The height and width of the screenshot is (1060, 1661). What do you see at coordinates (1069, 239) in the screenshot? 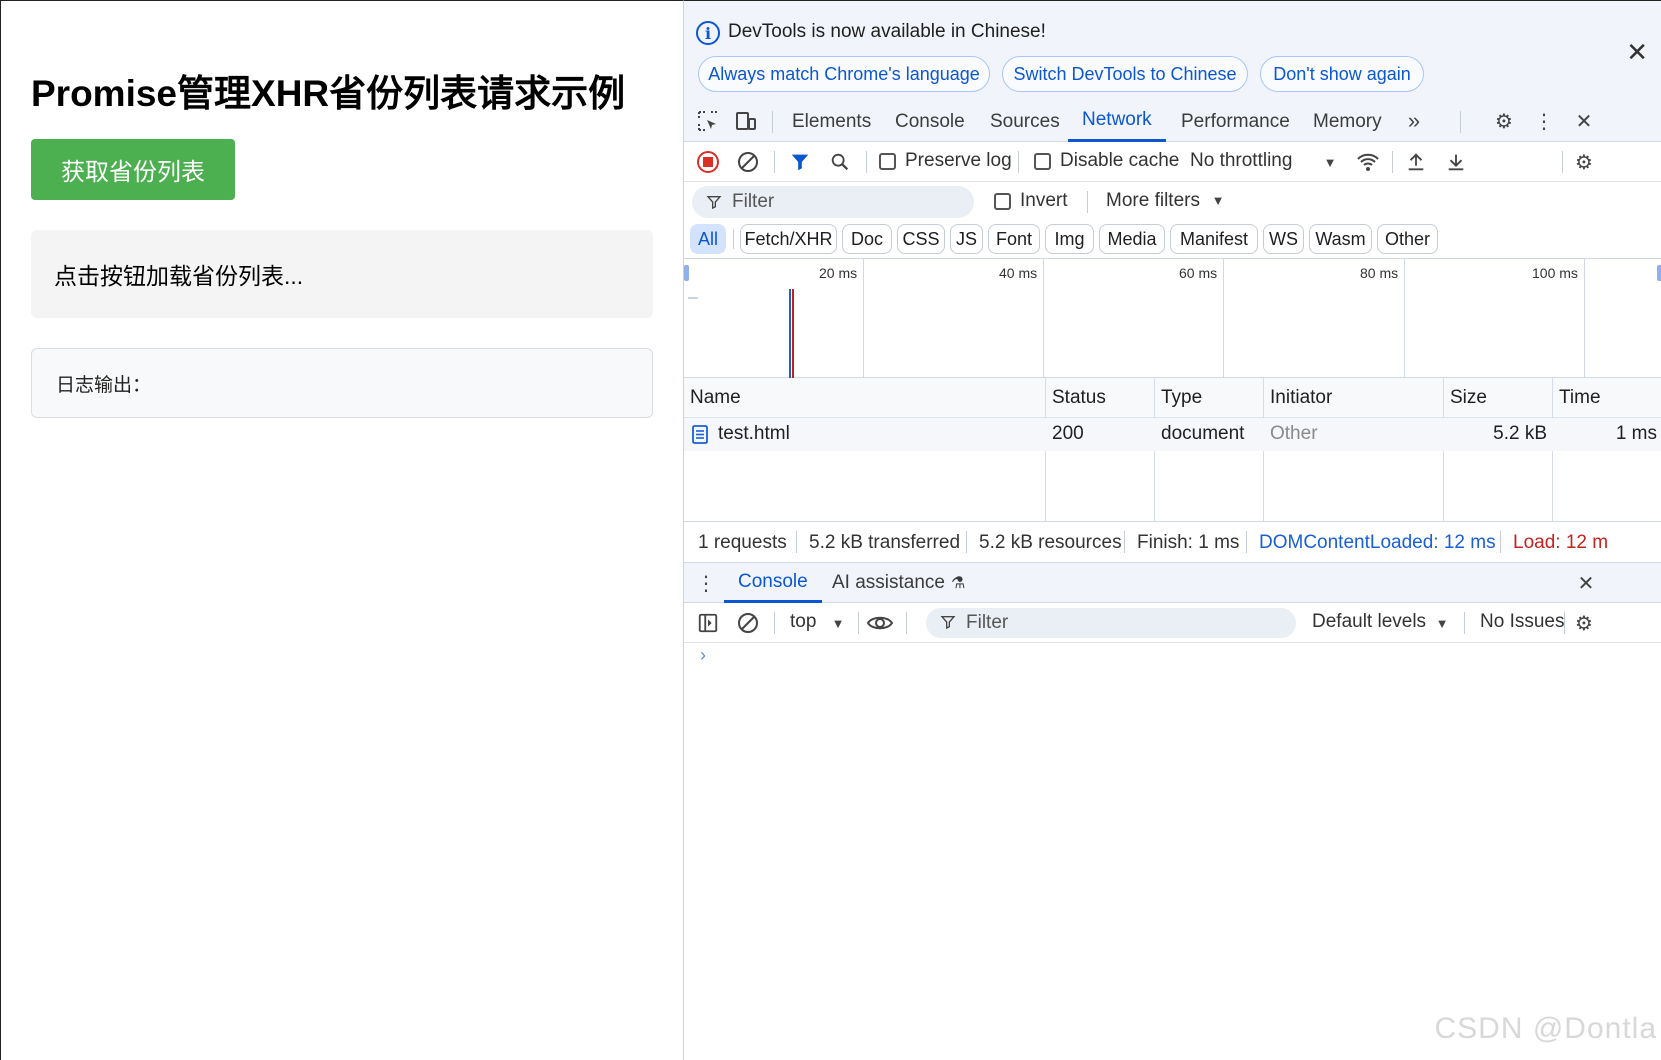
I see `type-filter-img: Img` at bounding box center [1069, 239].